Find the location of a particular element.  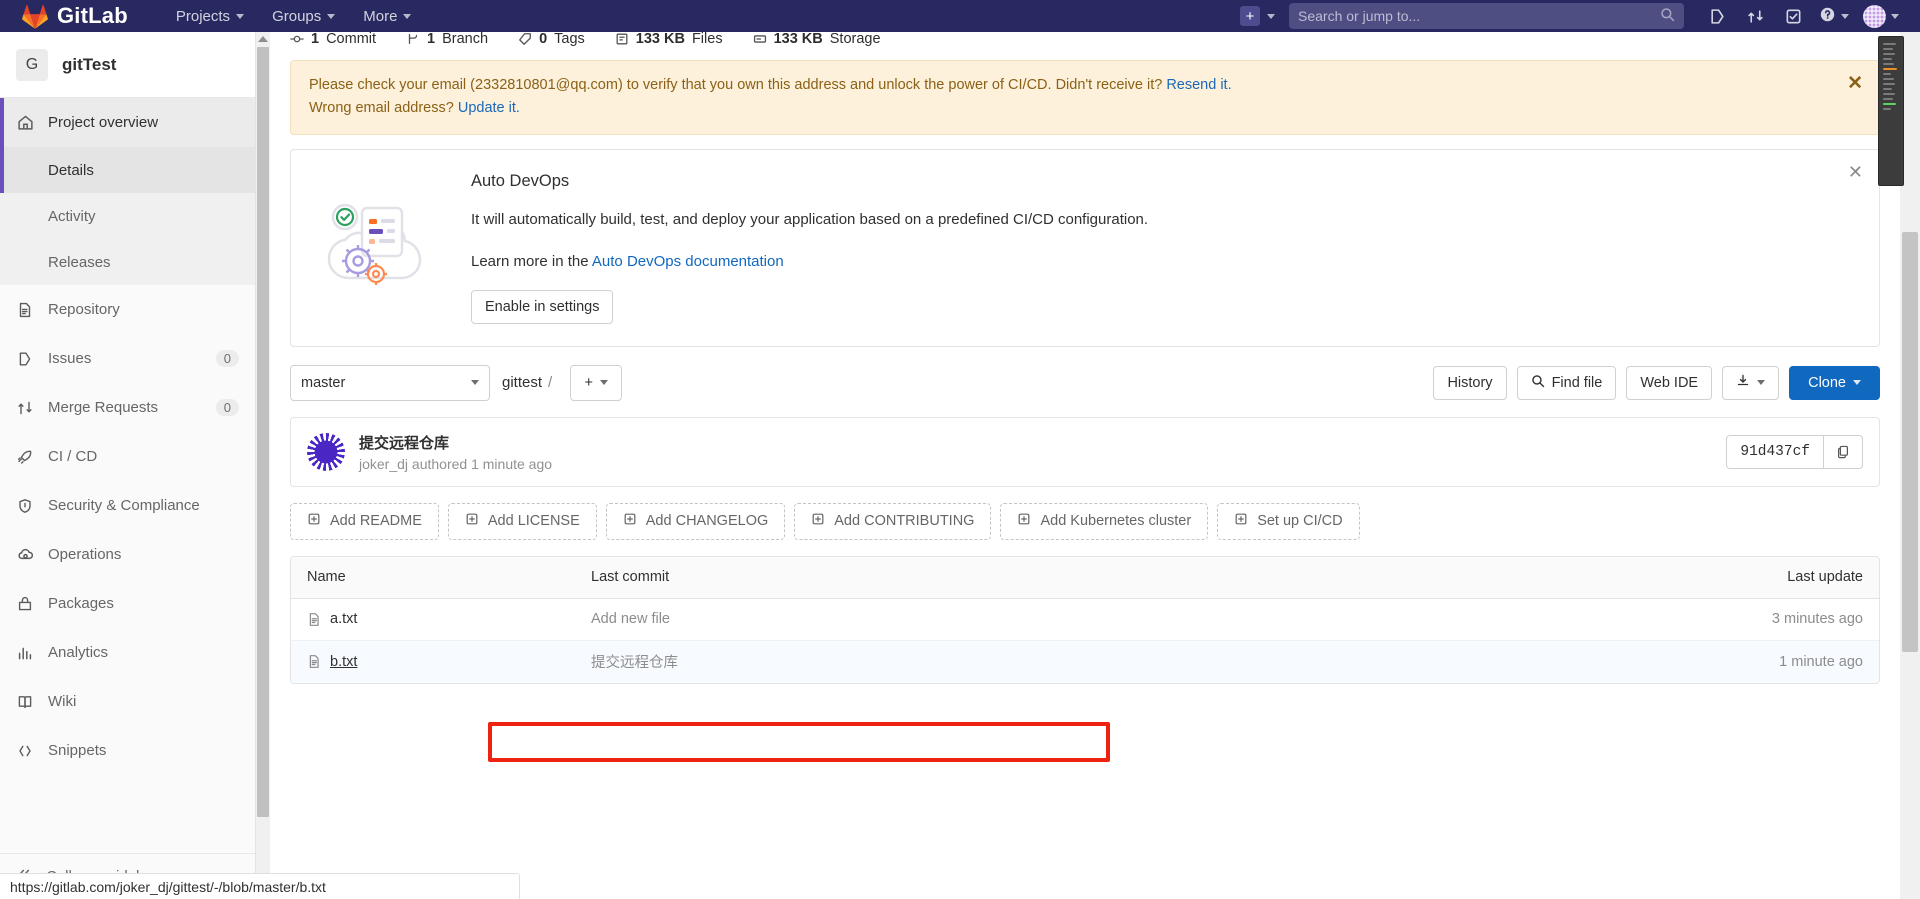

auto-devops-documentation-link: Auto DevOps documentation is located at coordinates (688, 261).